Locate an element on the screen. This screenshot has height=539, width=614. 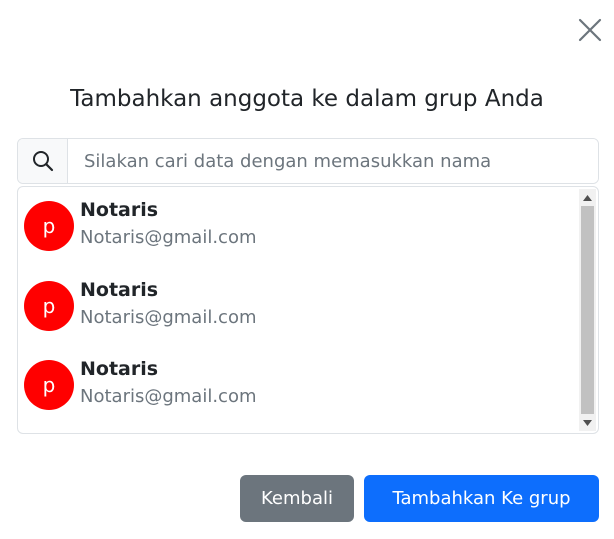
search-icon is located at coordinates (42, 161).